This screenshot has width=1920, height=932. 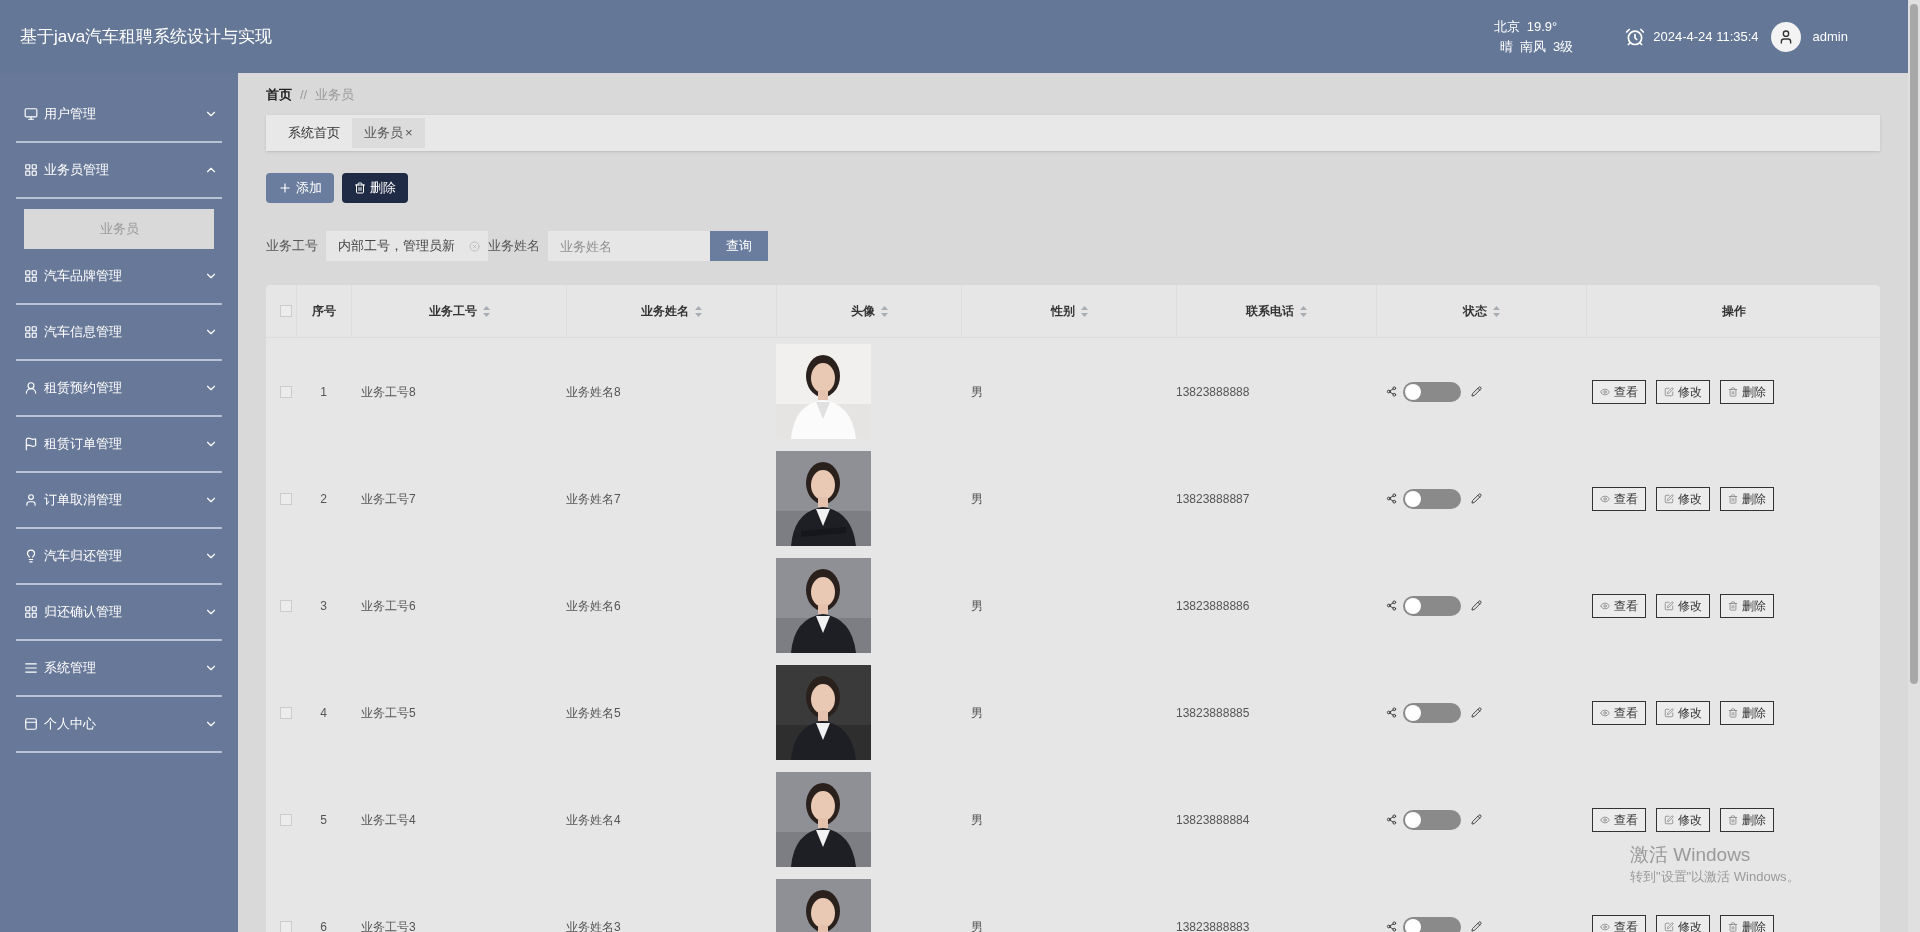 What do you see at coordinates (1525, 26) in the screenshot?
I see `weather-city: 北京 19.9°` at bounding box center [1525, 26].